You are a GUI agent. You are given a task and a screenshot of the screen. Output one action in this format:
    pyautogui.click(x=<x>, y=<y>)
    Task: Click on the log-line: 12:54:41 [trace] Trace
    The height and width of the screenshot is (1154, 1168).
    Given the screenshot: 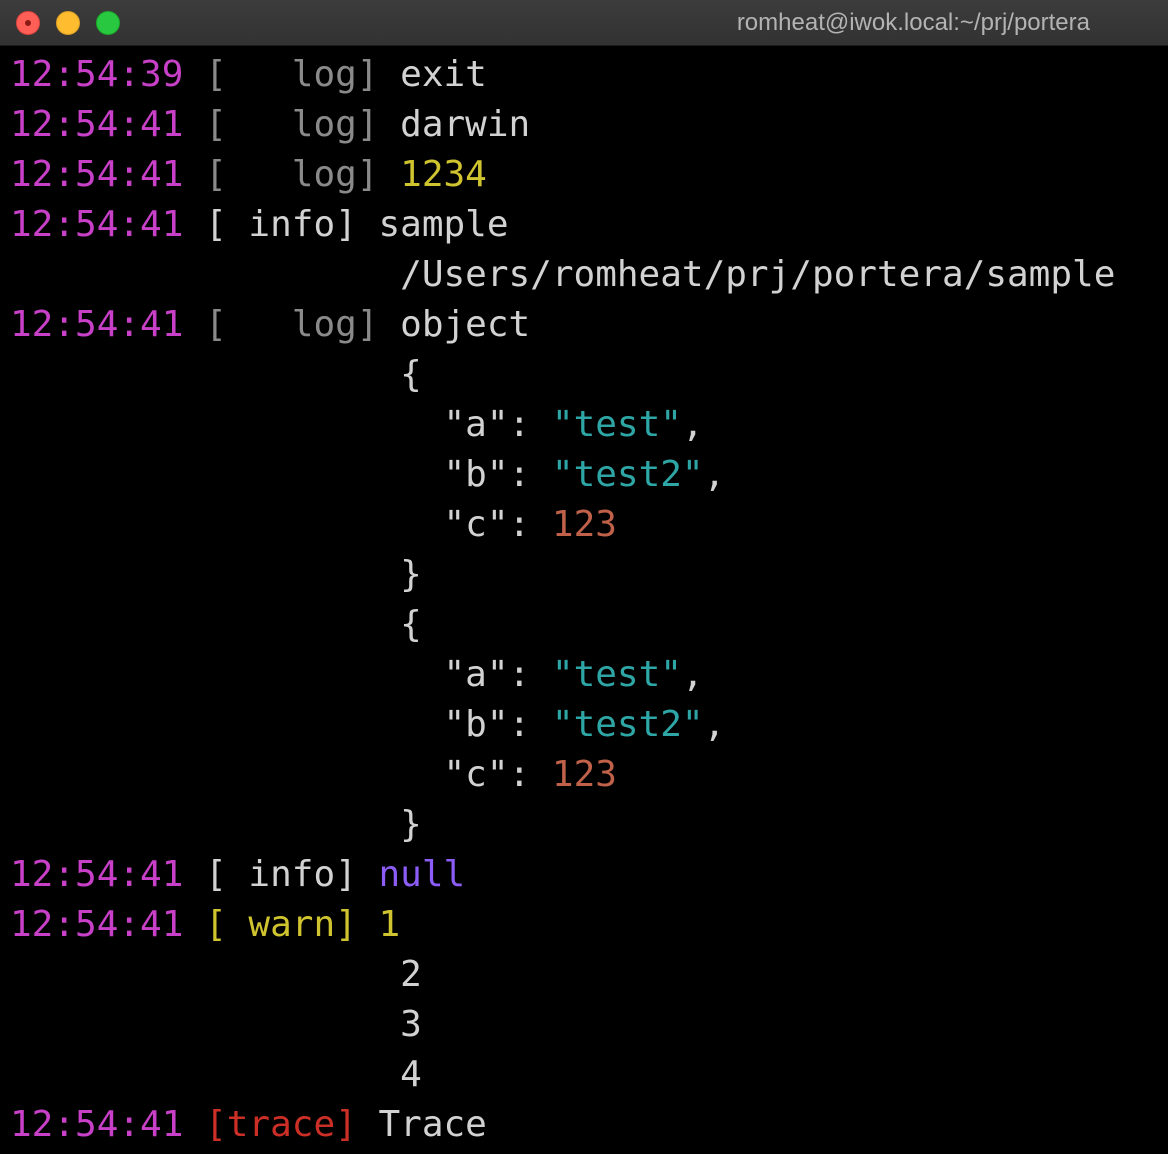 What is the action you would take?
    pyautogui.click(x=585, y=1125)
    